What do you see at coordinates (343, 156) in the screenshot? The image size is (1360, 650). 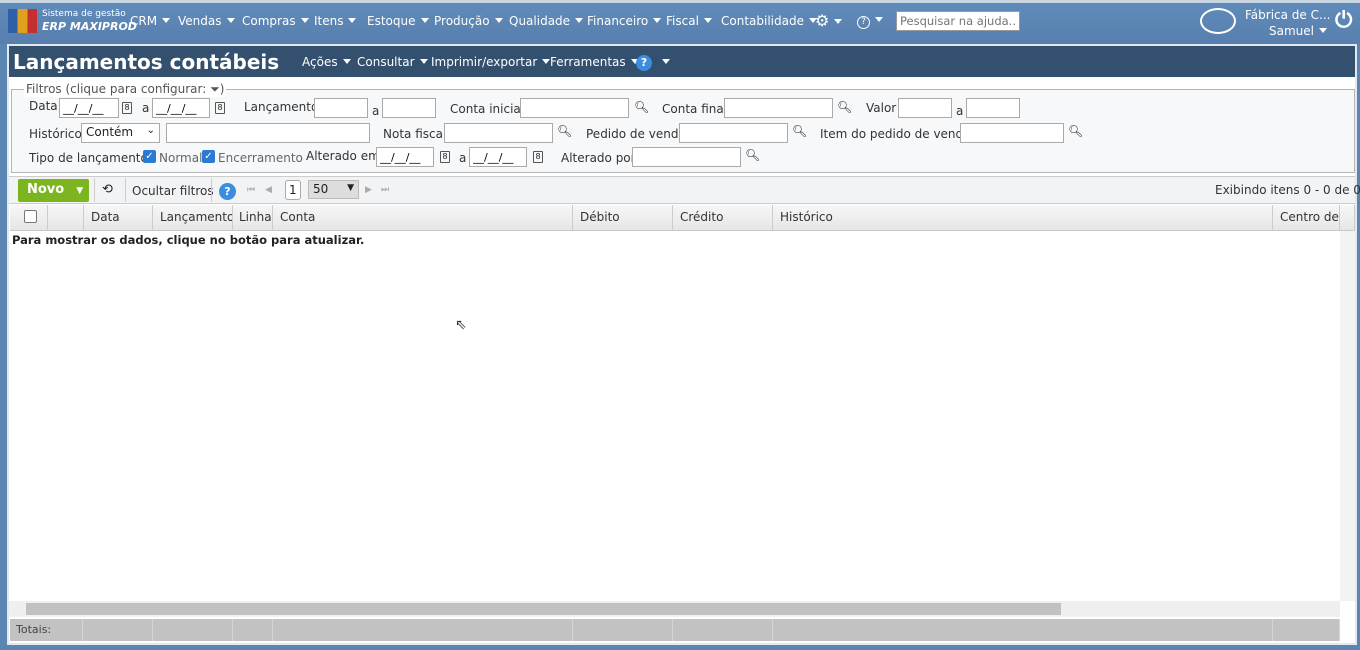 I see `alterado-em-label: Alterado em` at bounding box center [343, 156].